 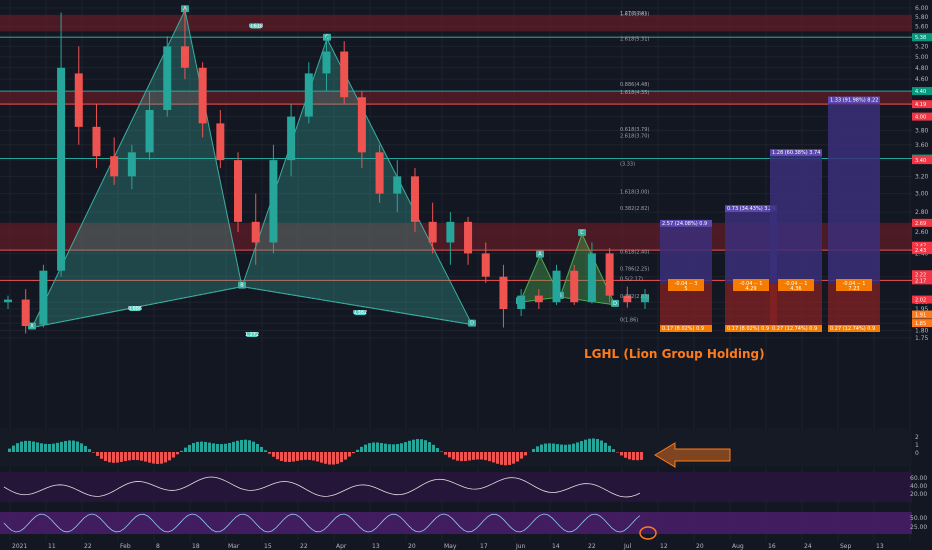 What do you see at coordinates (751, 248) in the screenshot?
I see `target-zone` at bounding box center [751, 248].